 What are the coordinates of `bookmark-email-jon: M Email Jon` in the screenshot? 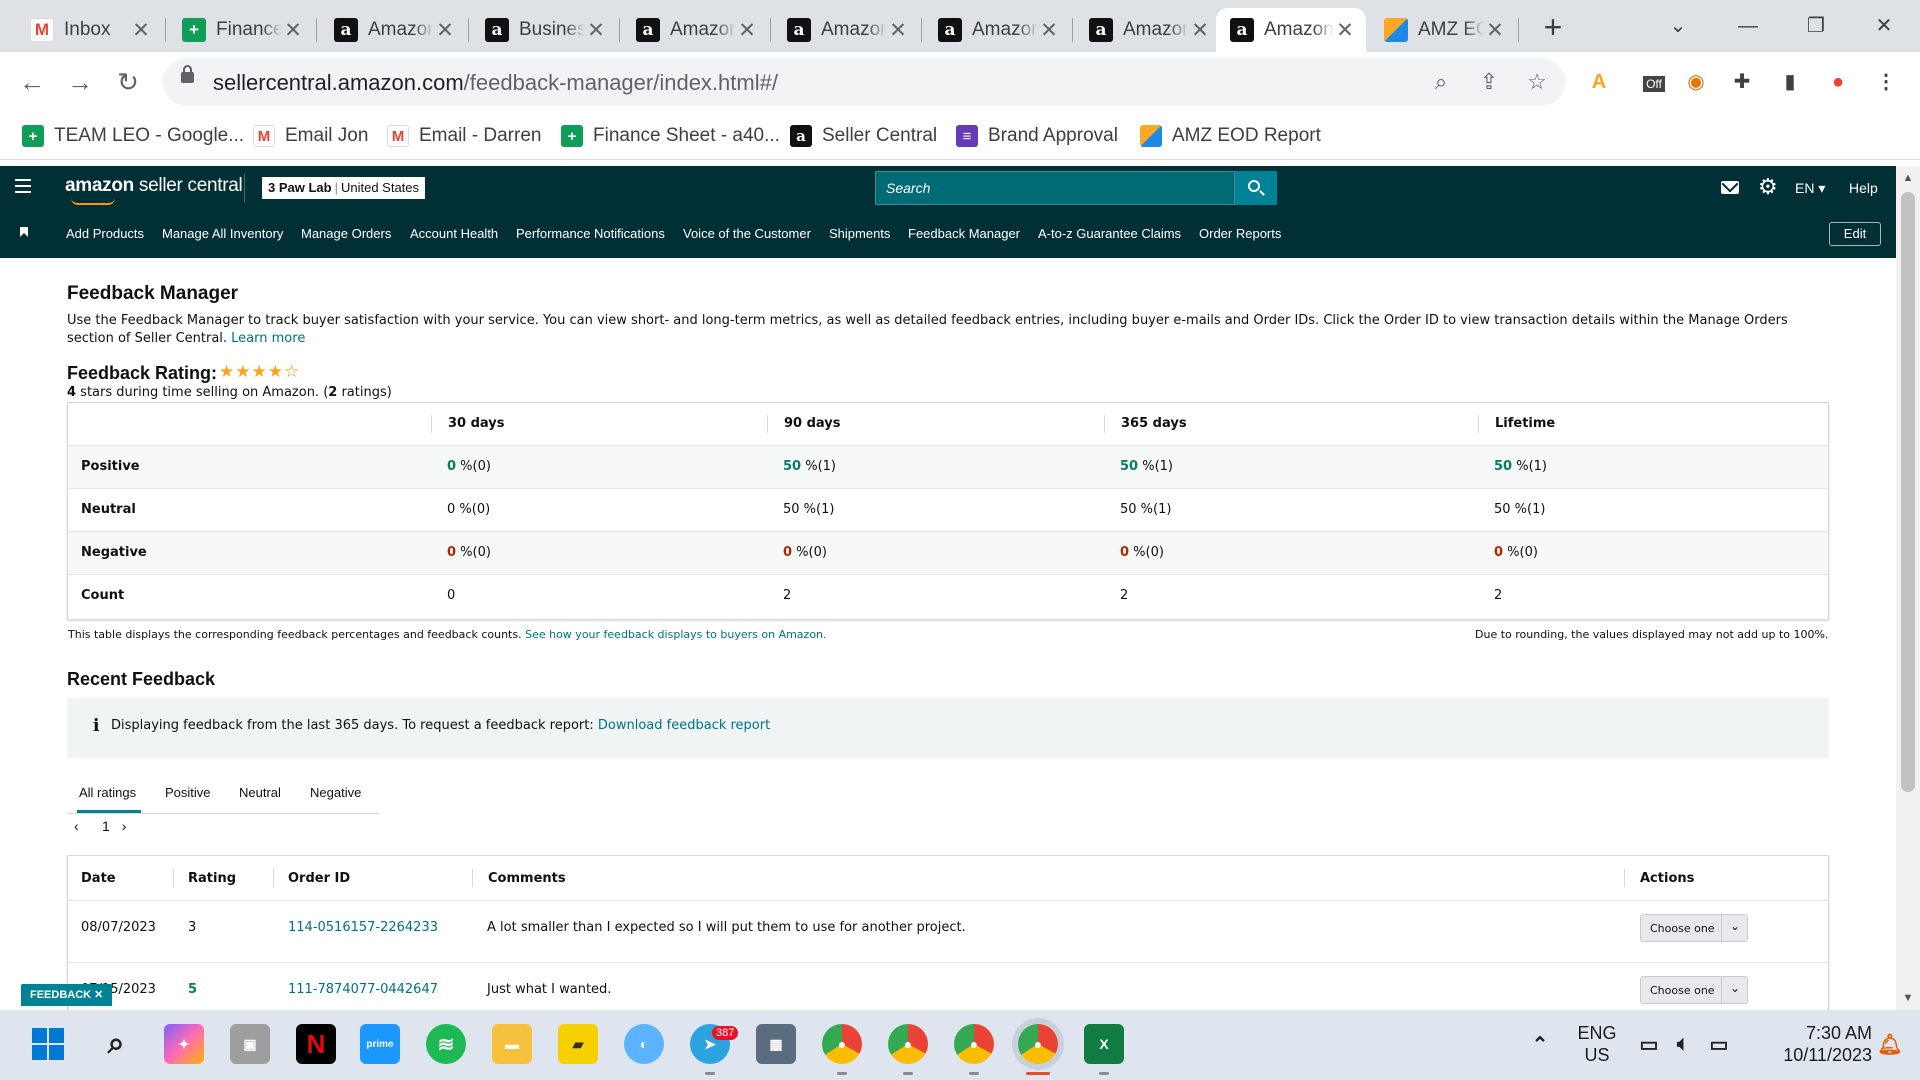 It's located at (310, 136).